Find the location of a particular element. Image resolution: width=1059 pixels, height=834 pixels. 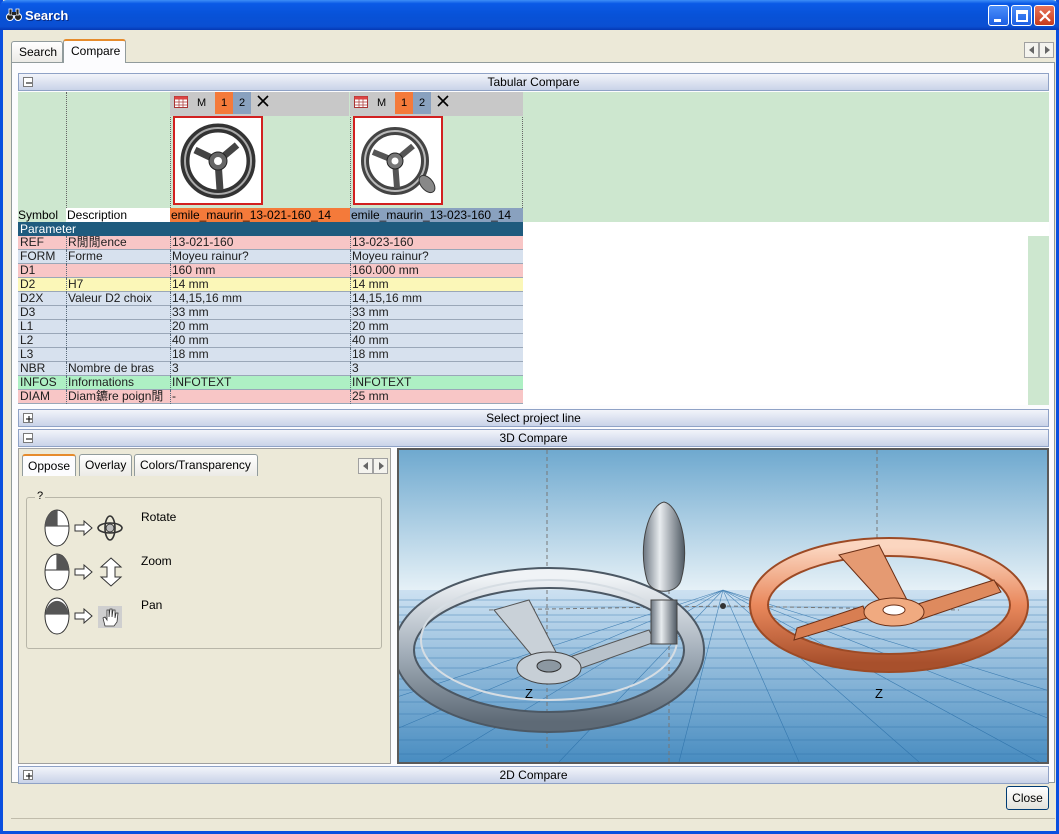

table-row: DIAM Diam鑣re poign閒 - 25 mm is located at coordinates (270, 397).